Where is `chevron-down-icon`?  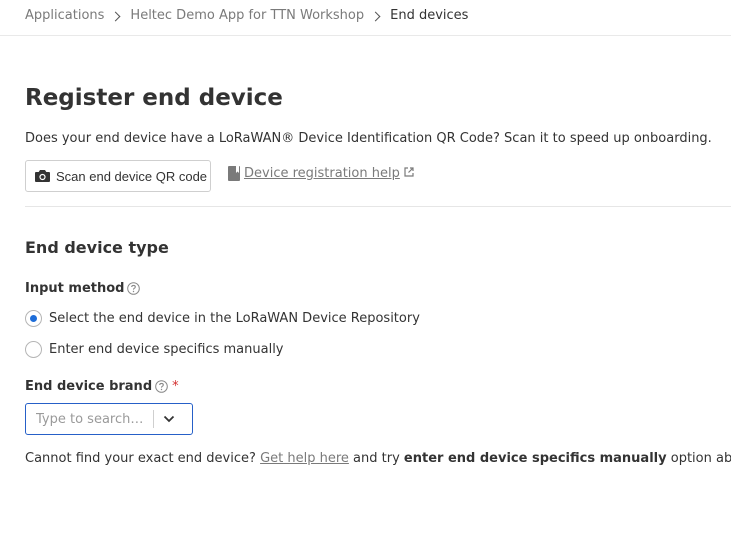
chevron-down-icon is located at coordinates (168, 419).